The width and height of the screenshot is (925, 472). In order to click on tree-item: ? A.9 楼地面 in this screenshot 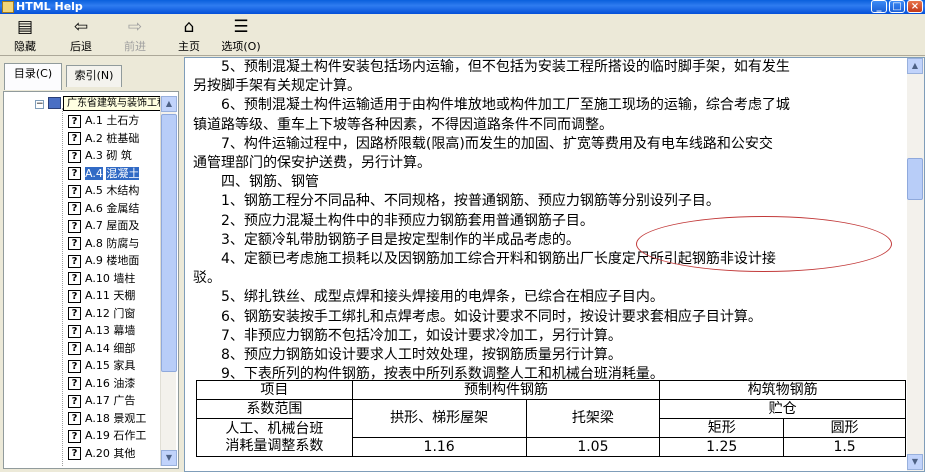, I will do `click(115, 261)`.